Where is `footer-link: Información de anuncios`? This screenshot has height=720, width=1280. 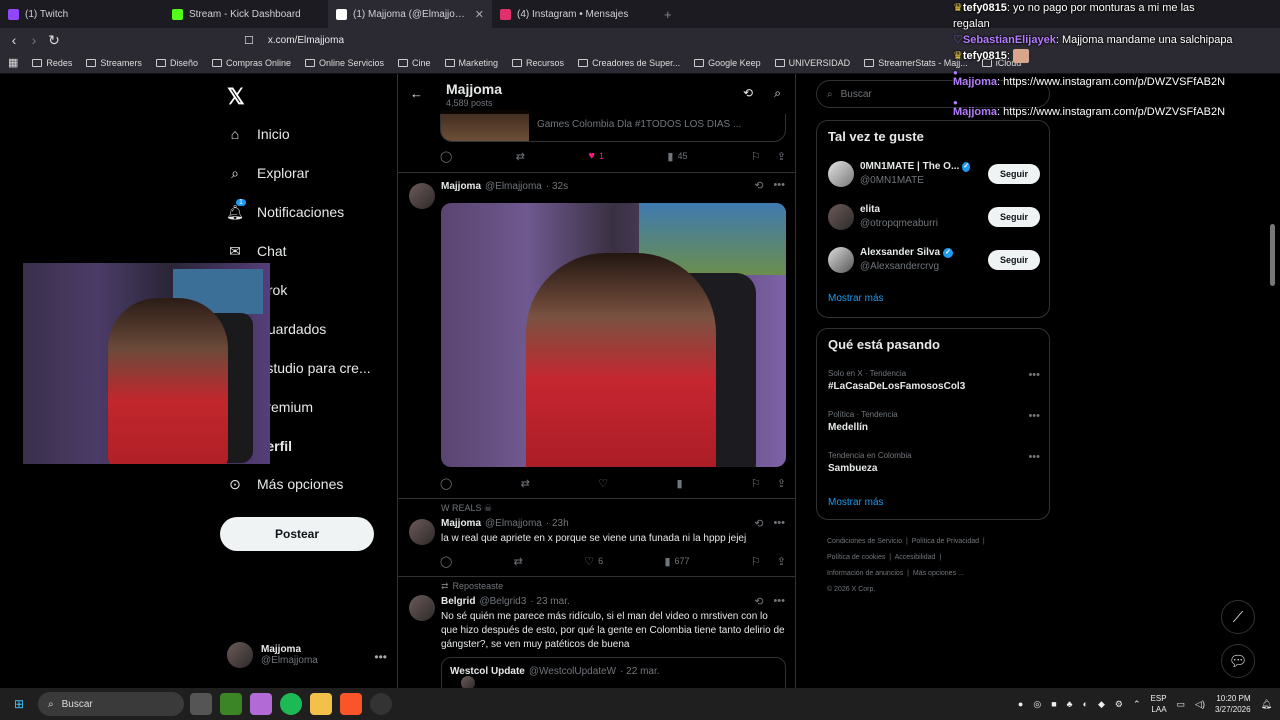 footer-link: Información de anuncios is located at coordinates (865, 573).